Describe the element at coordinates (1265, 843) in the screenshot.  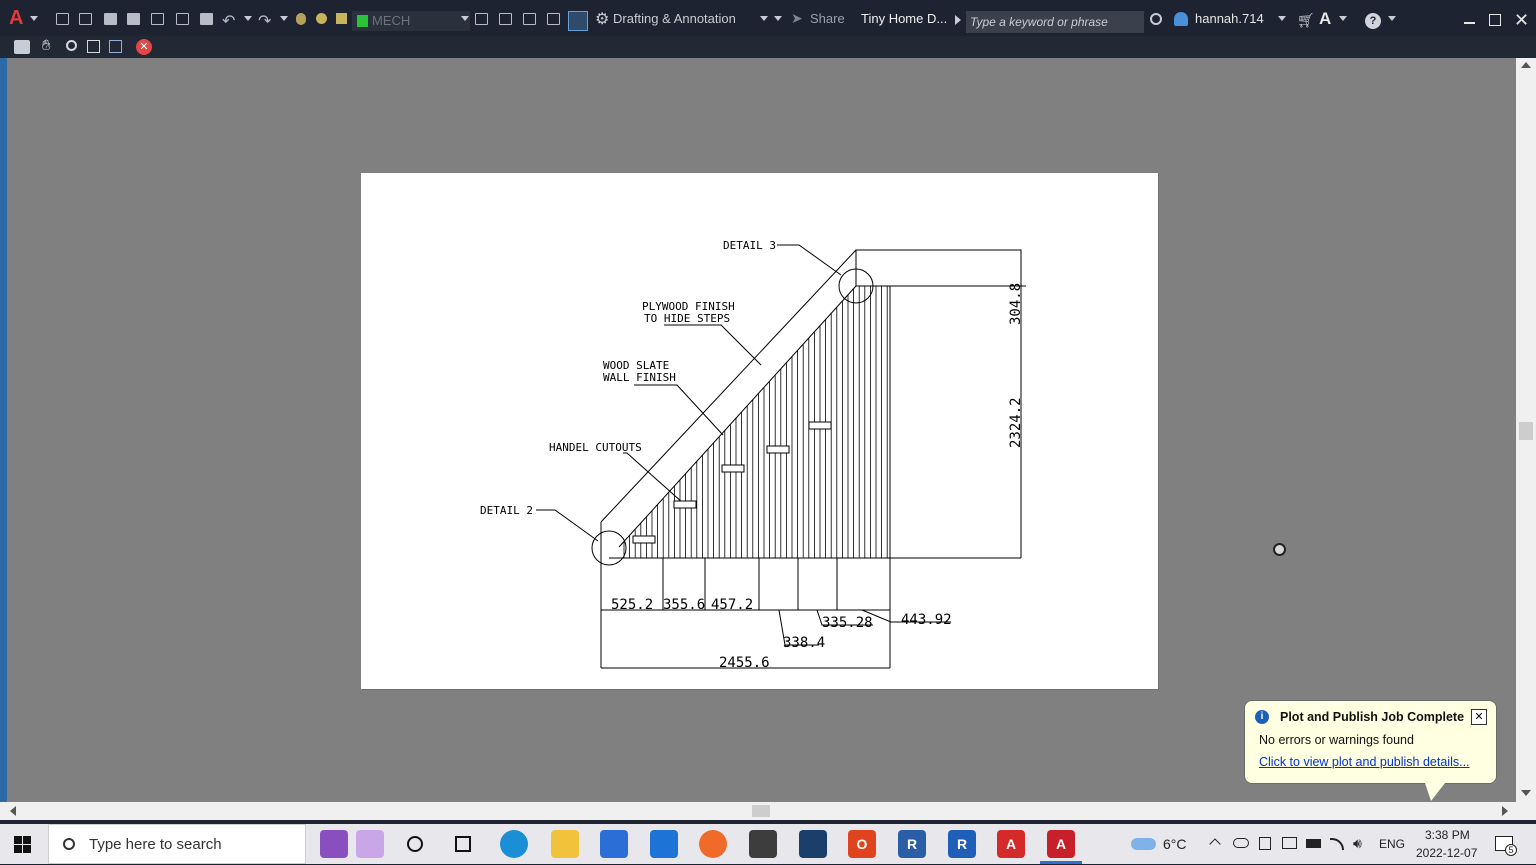
I see `usb-device-icon` at that location.